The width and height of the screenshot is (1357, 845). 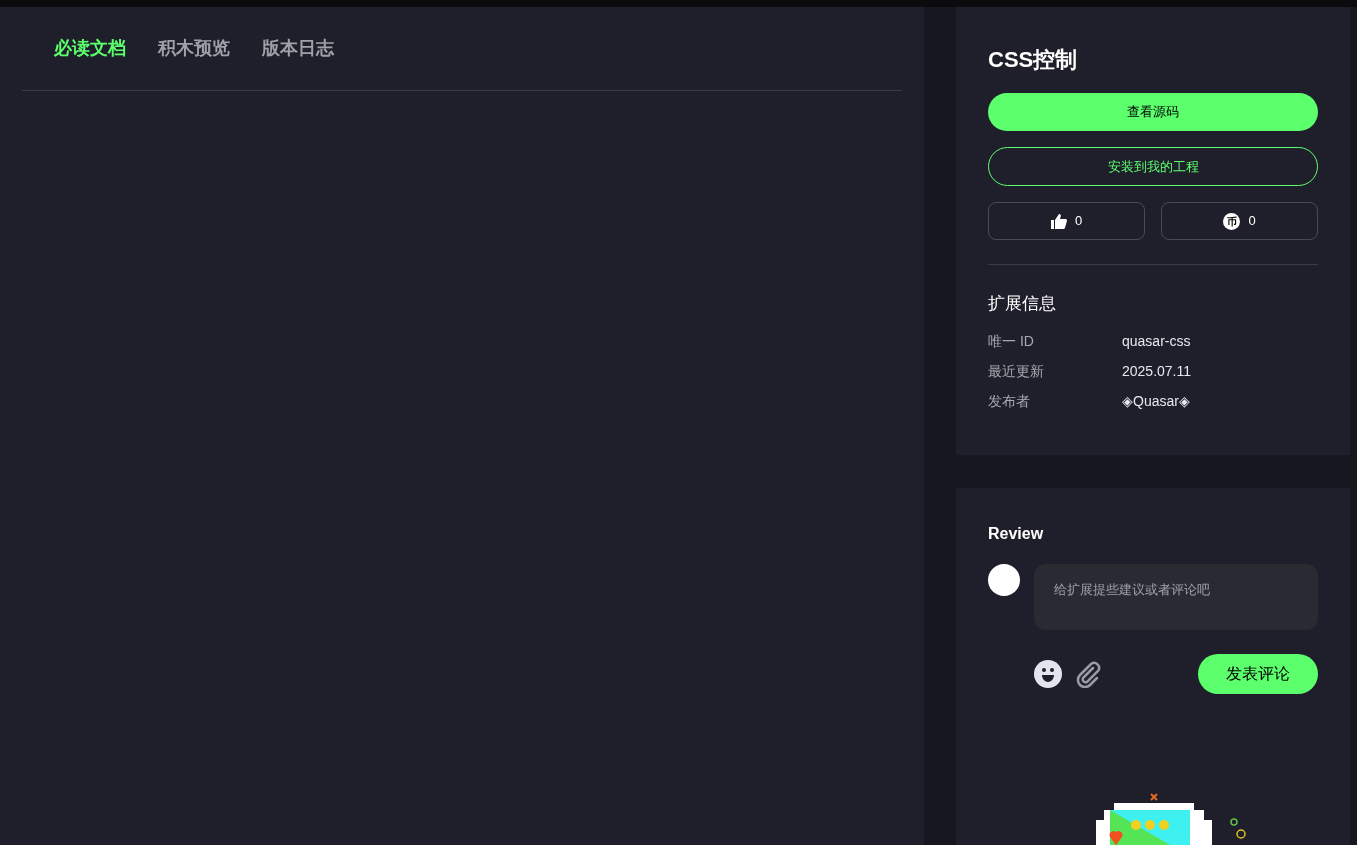 What do you see at coordinates (1009, 401) in the screenshot?
I see `info-label: 发布者` at bounding box center [1009, 401].